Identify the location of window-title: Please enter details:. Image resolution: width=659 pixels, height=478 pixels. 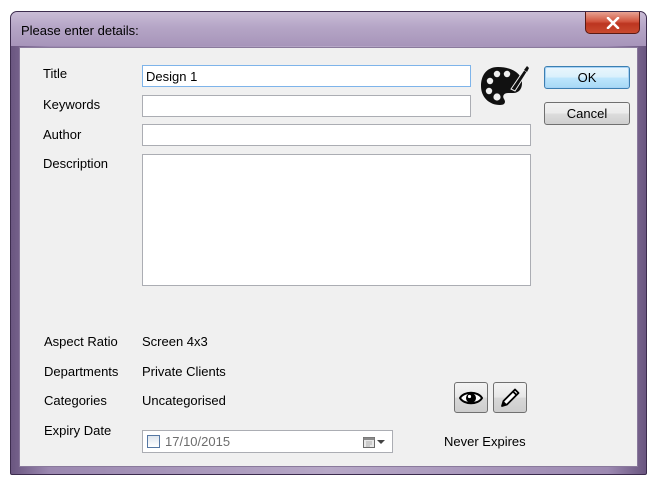
(80, 30).